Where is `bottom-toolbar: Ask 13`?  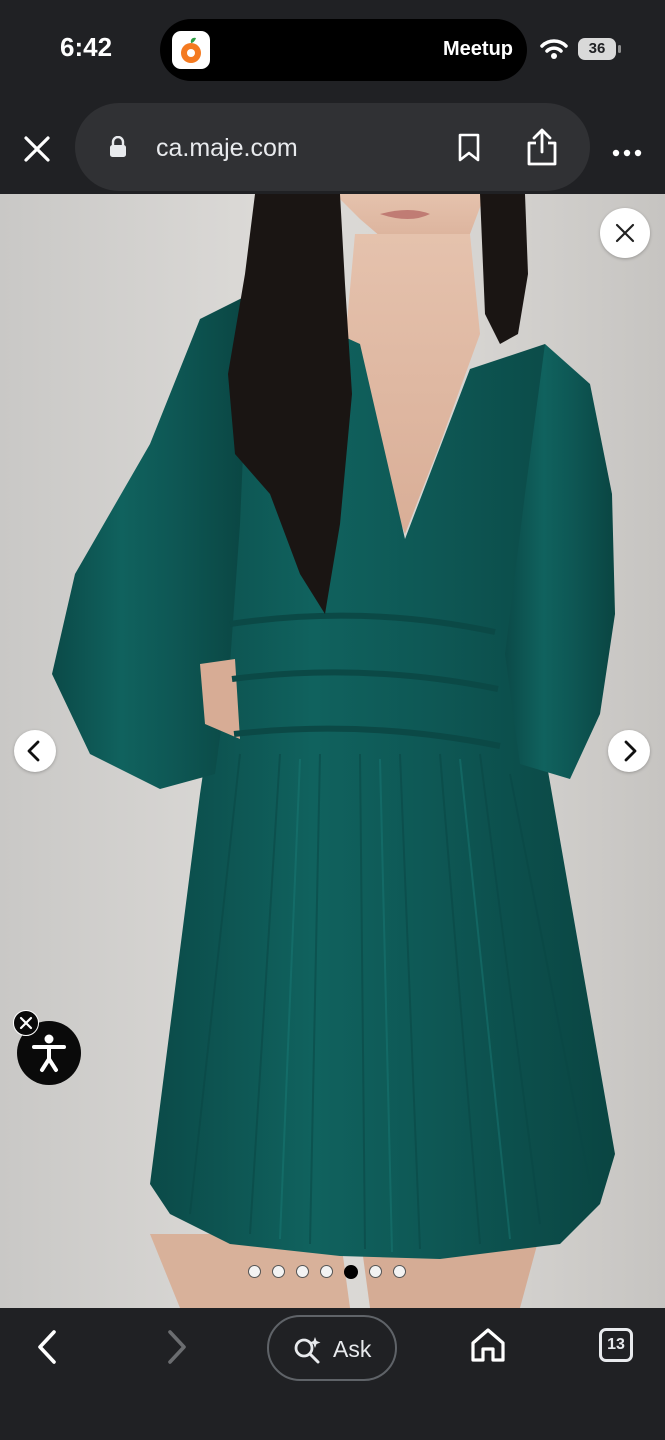
bottom-toolbar: Ask 13 is located at coordinates (332, 1374).